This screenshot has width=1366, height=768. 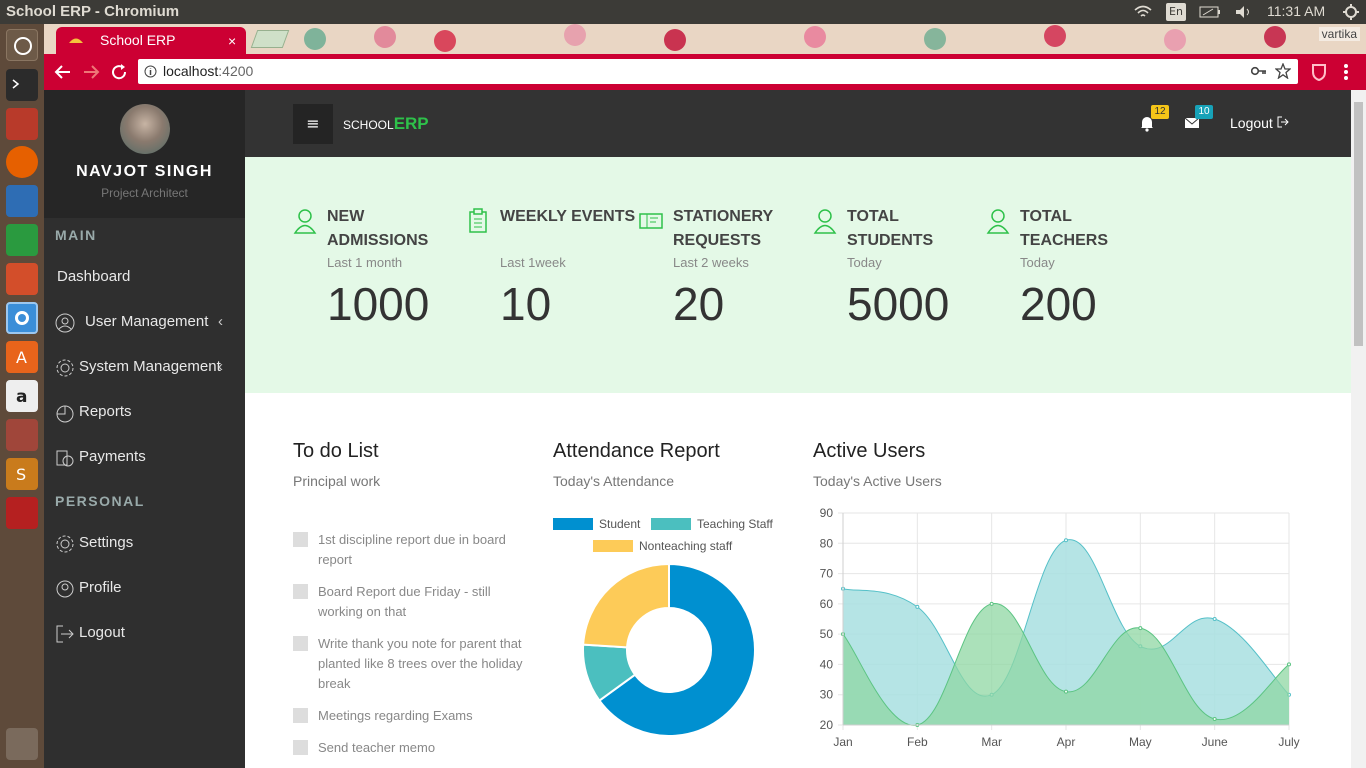 What do you see at coordinates (1283, 122) in the screenshot?
I see `sign-out-icon` at bounding box center [1283, 122].